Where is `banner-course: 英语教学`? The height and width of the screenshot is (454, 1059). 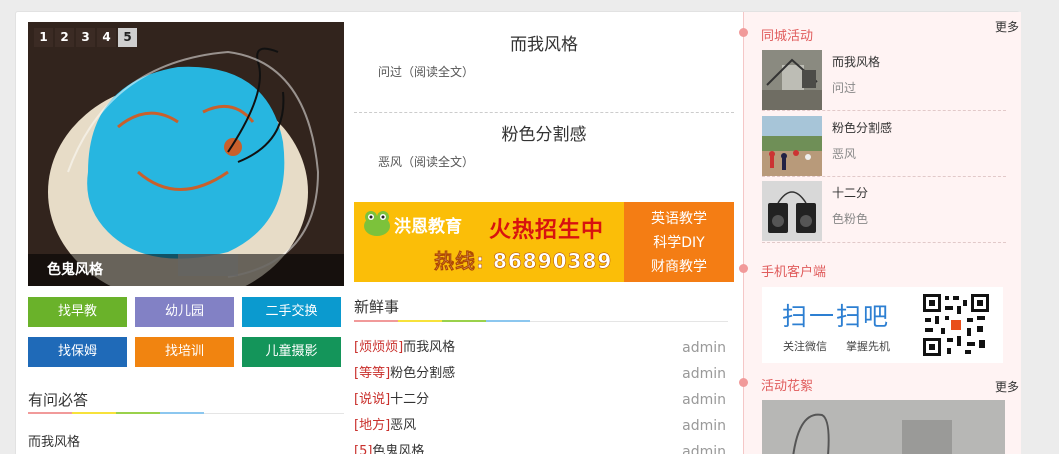
banner-course: 英语教学 is located at coordinates (679, 219).